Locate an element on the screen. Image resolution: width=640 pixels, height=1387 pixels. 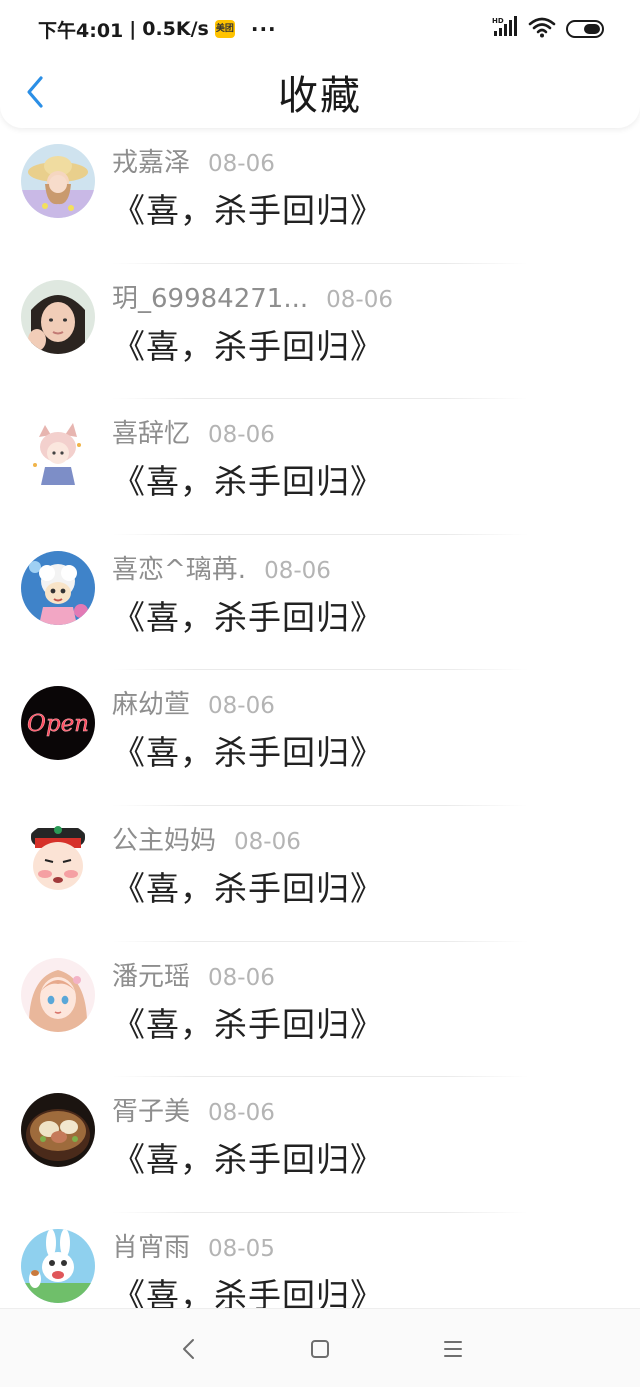
list-item: 喜辞忆 08-06 《喜，杀手回归》 is located at coordinates (320, 467).